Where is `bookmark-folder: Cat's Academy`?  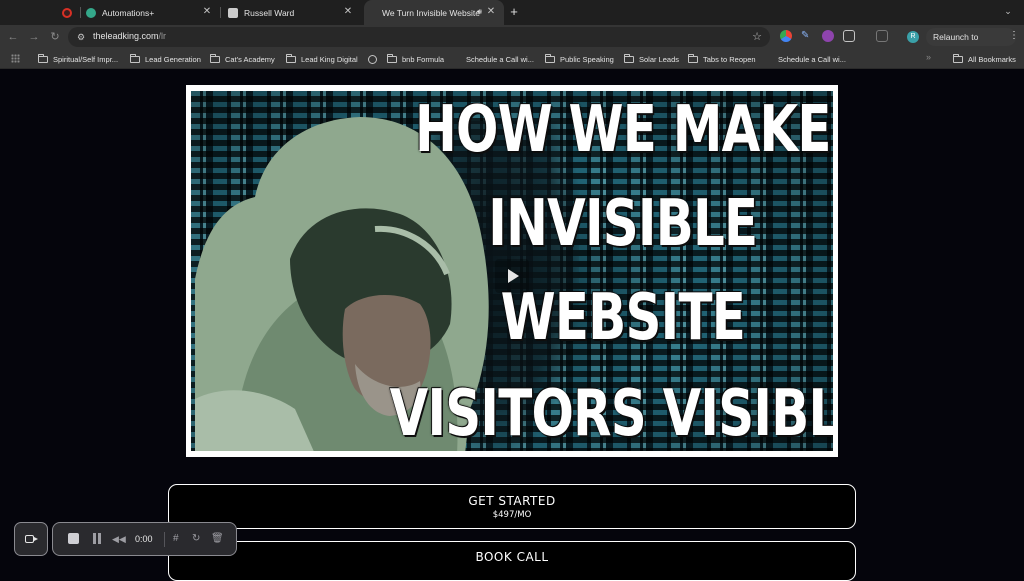
bookmark-folder: Cat's Academy is located at coordinates (242, 59).